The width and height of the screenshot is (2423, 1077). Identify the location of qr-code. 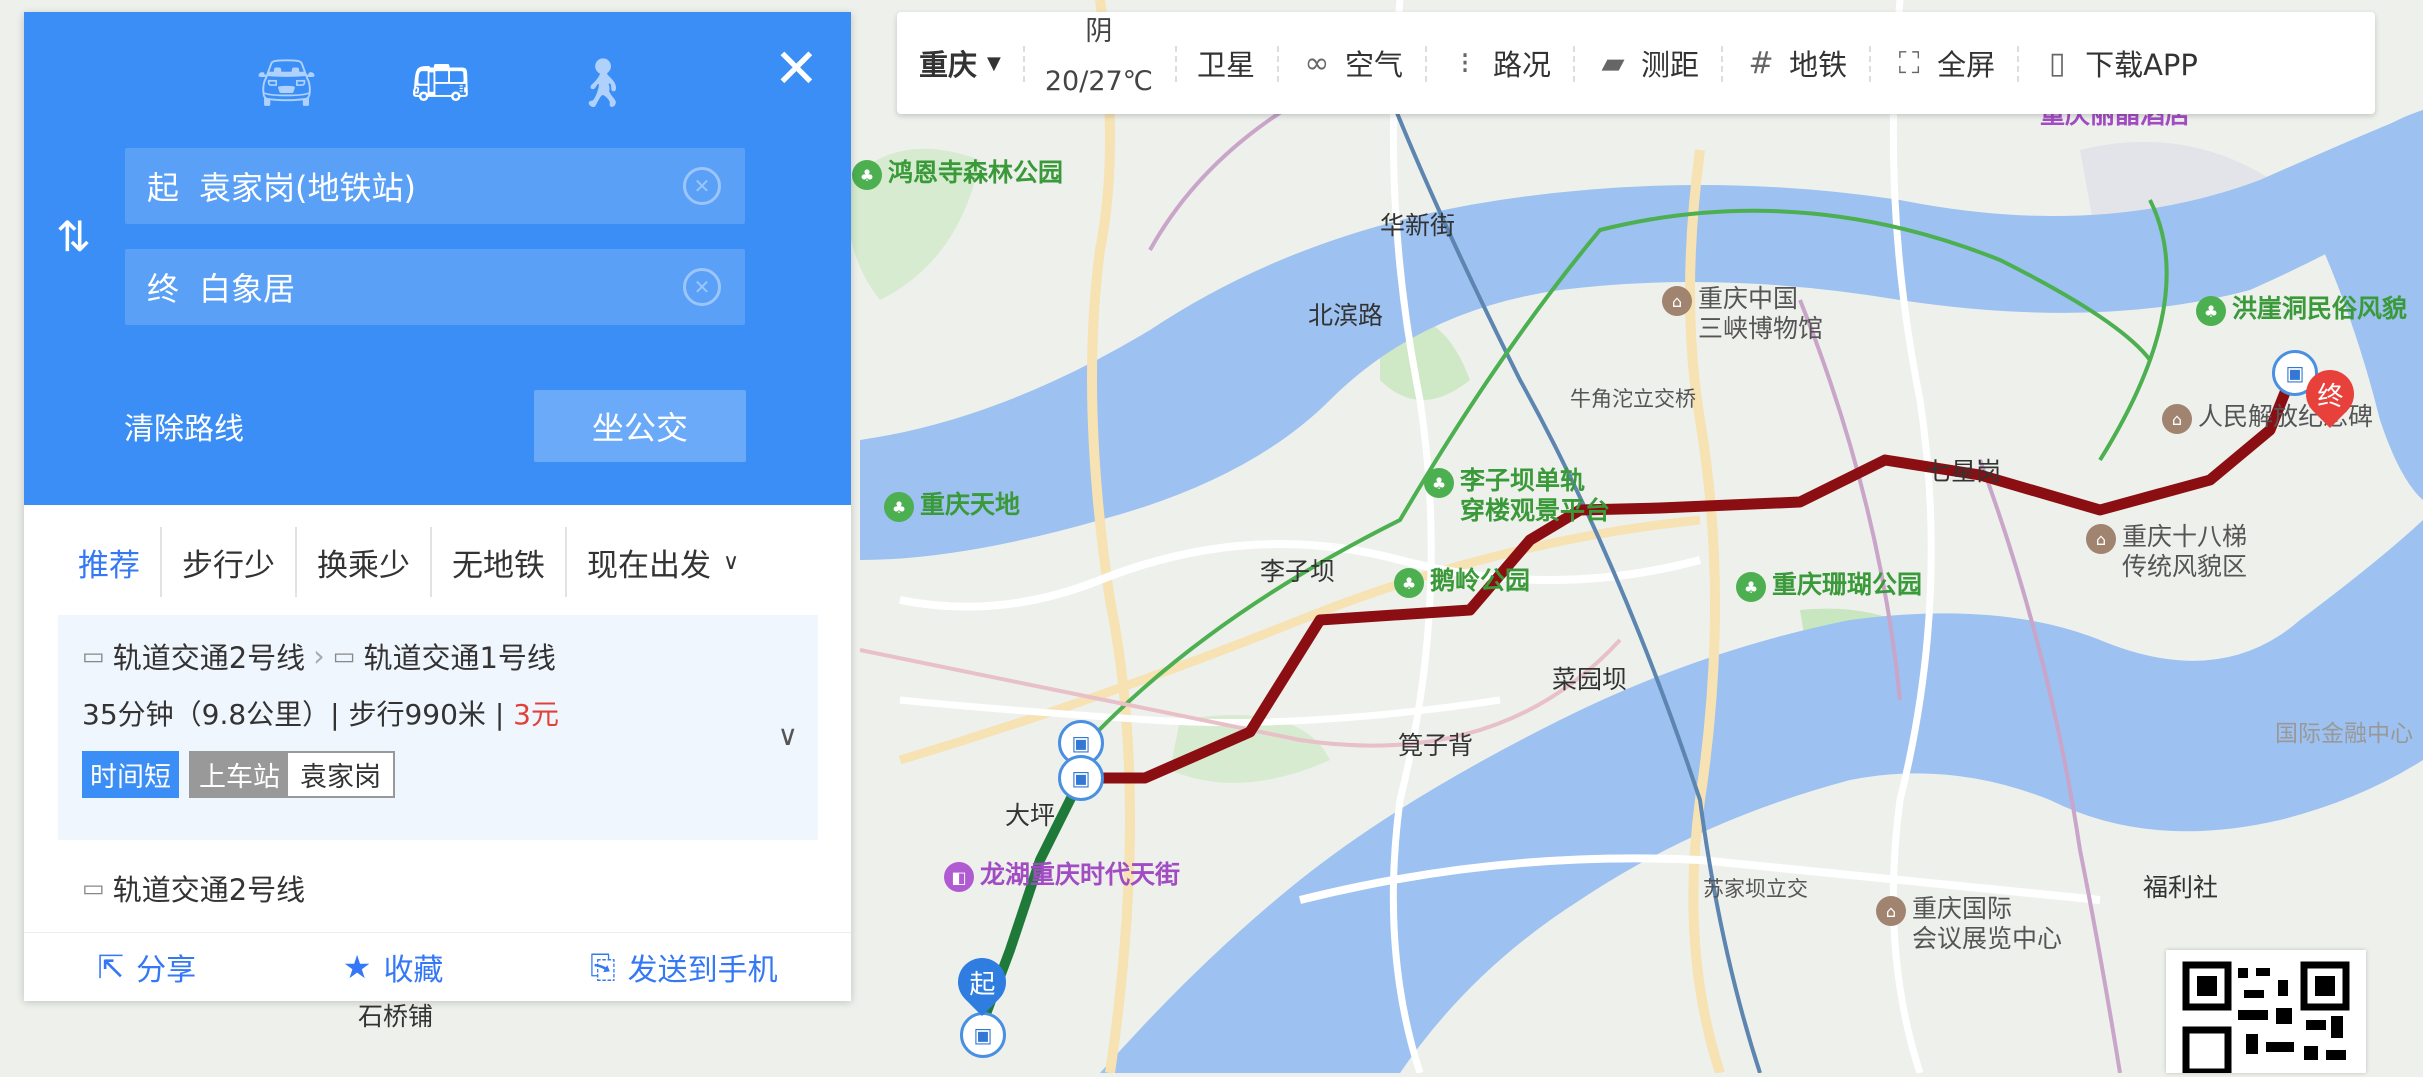
(2266, 1013).